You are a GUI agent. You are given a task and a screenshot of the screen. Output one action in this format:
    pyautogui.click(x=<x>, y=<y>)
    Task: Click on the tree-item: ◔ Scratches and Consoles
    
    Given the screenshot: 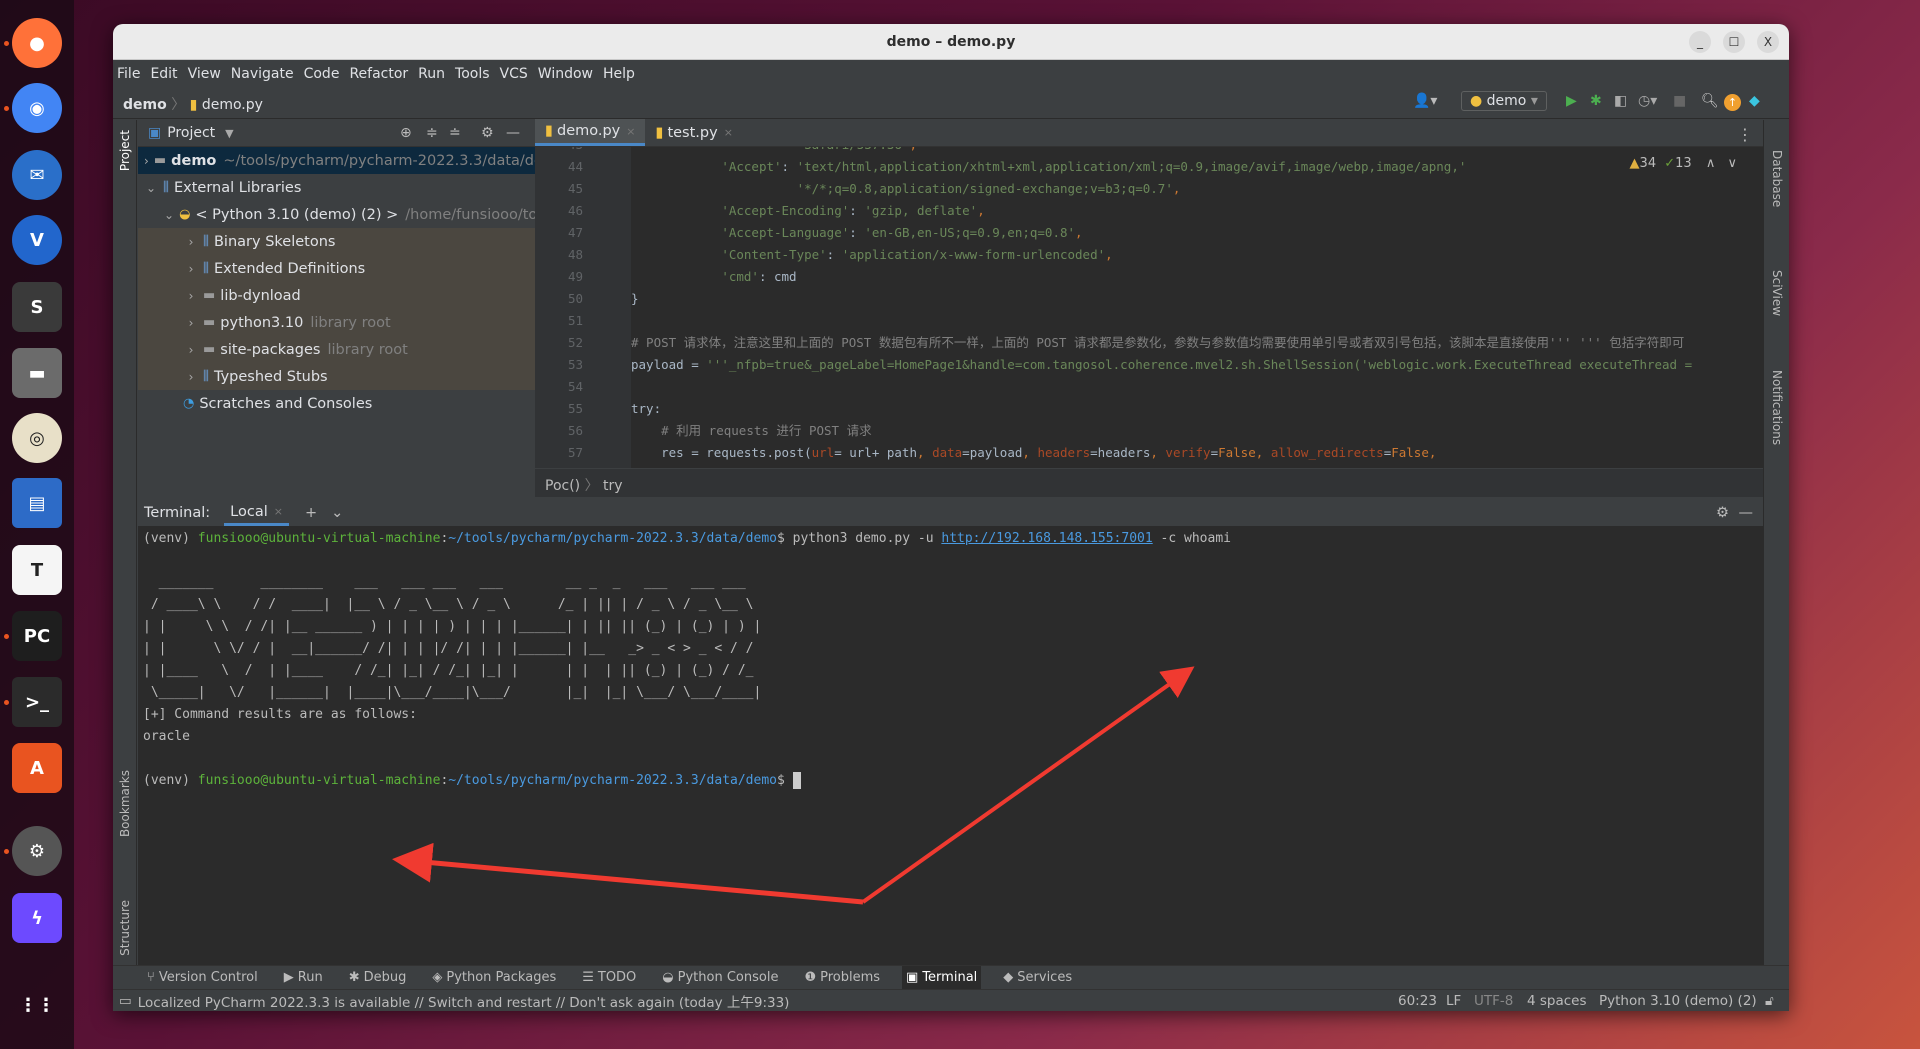 What is the action you would take?
    pyautogui.click(x=336, y=403)
    